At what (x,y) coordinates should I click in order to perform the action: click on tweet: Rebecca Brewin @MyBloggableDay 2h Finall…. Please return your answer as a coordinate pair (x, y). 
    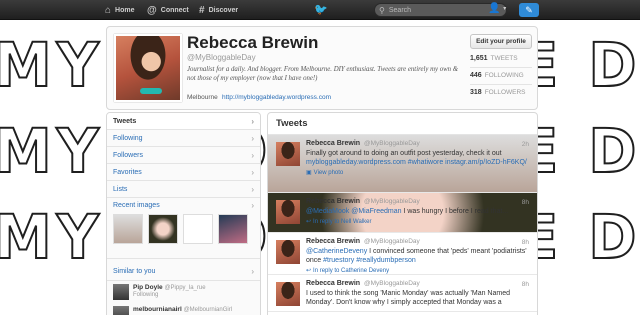
    Looking at the image, I should click on (402, 164).